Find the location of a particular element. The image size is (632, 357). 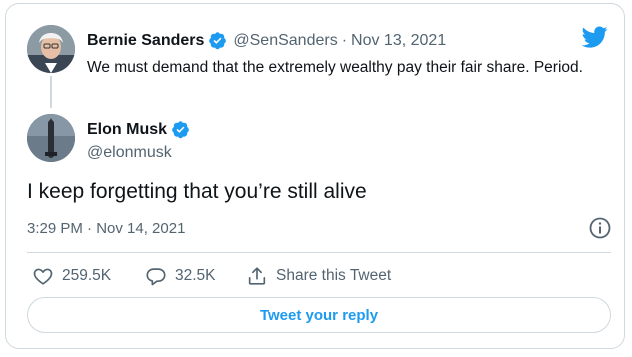

twitter-bird-icon is located at coordinates (595, 37).